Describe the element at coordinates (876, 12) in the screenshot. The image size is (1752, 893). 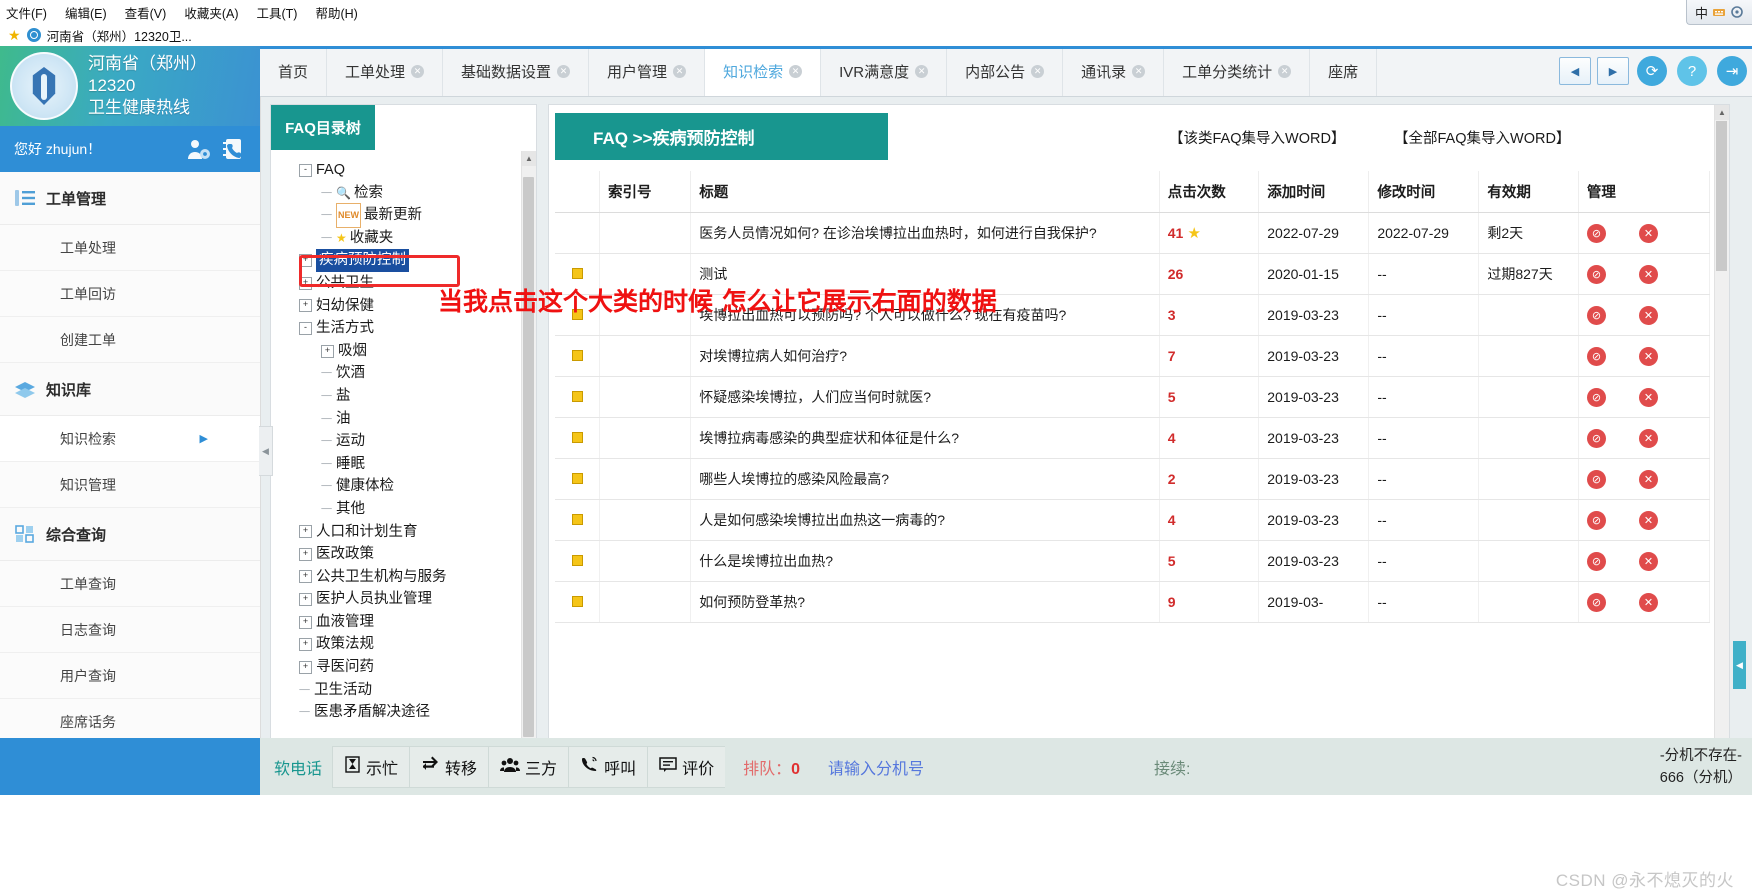
I see `browser-menu-bar: 文件(F) 编辑(E) 查看(V) 收藏夹(A) 工具(T) 帮助(H)` at that location.